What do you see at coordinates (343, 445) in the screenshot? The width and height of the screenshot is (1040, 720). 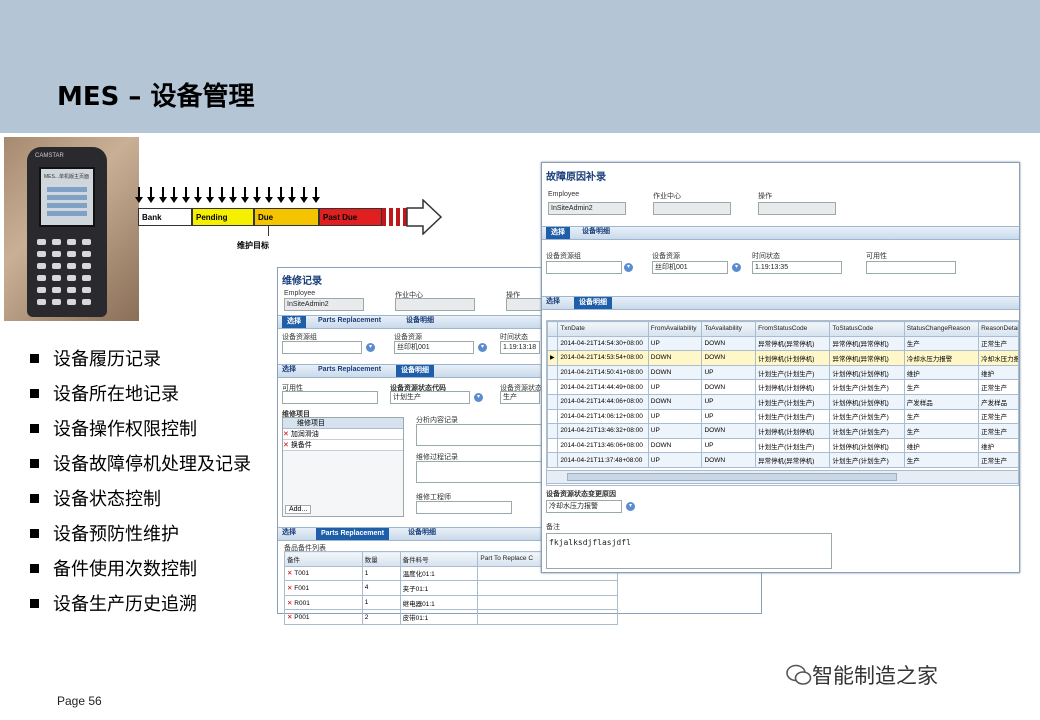 I see `repair-item-row: ✕ 换备件` at bounding box center [343, 445].